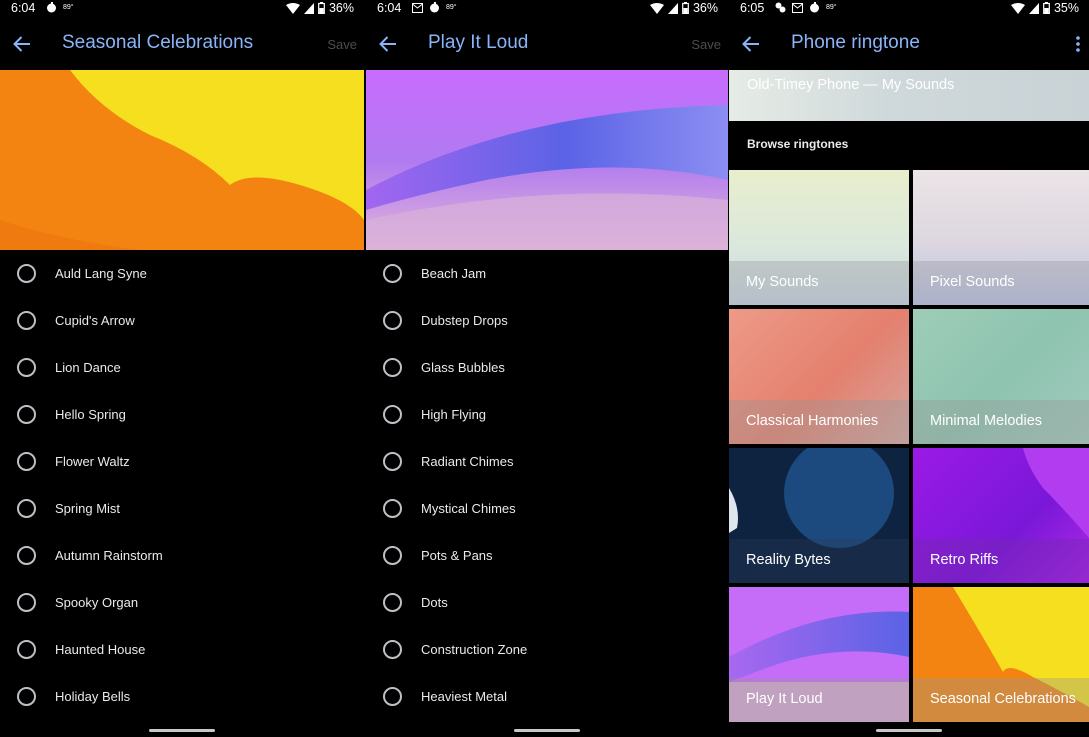 This screenshot has height=737, width=1089. I want to click on category-tile-my-sounds: My Sounds, so click(819, 237).